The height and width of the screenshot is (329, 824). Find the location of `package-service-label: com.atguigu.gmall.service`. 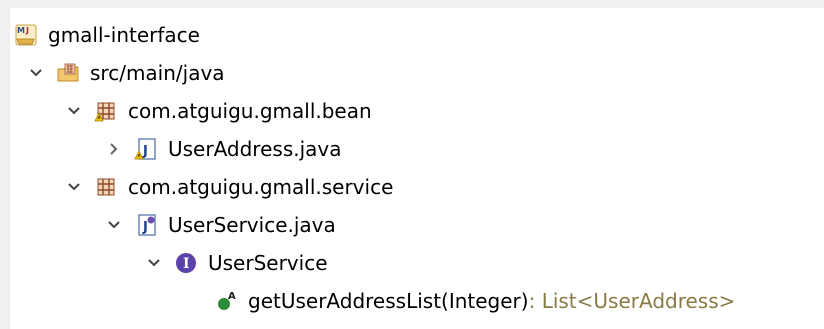

package-service-label: com.atguigu.gmall.service is located at coordinates (261, 187).